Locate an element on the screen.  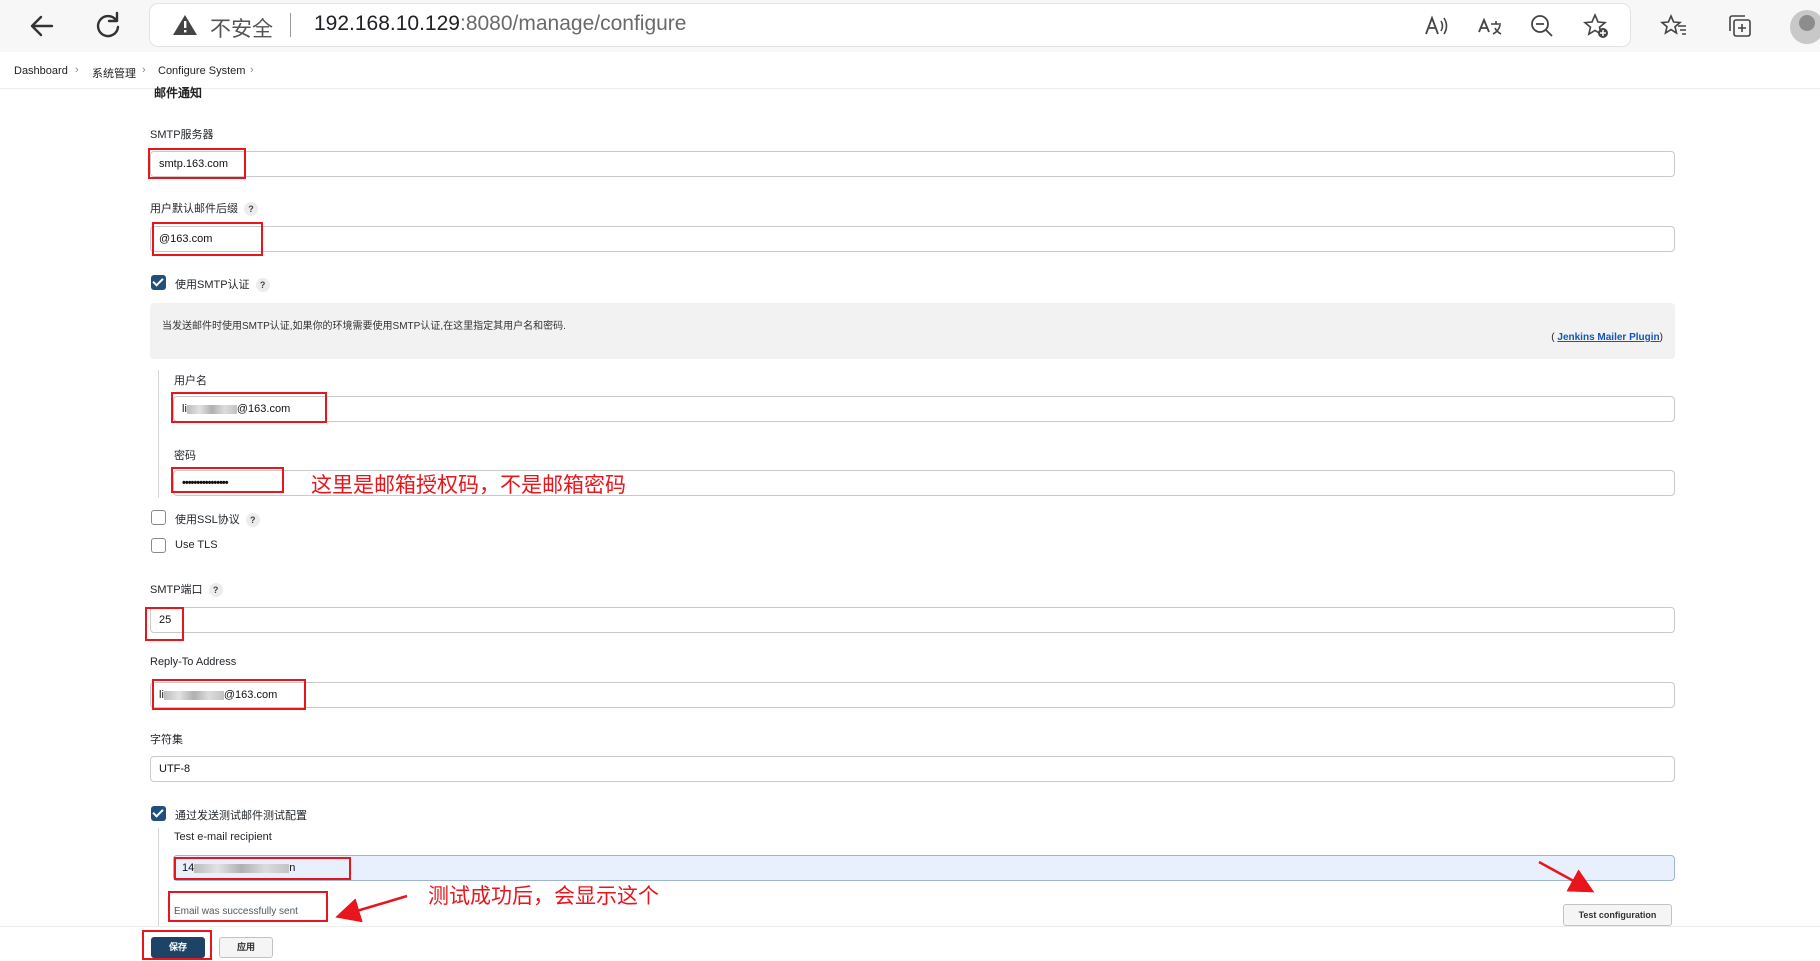
apply-button: 应用 is located at coordinates (246, 947).